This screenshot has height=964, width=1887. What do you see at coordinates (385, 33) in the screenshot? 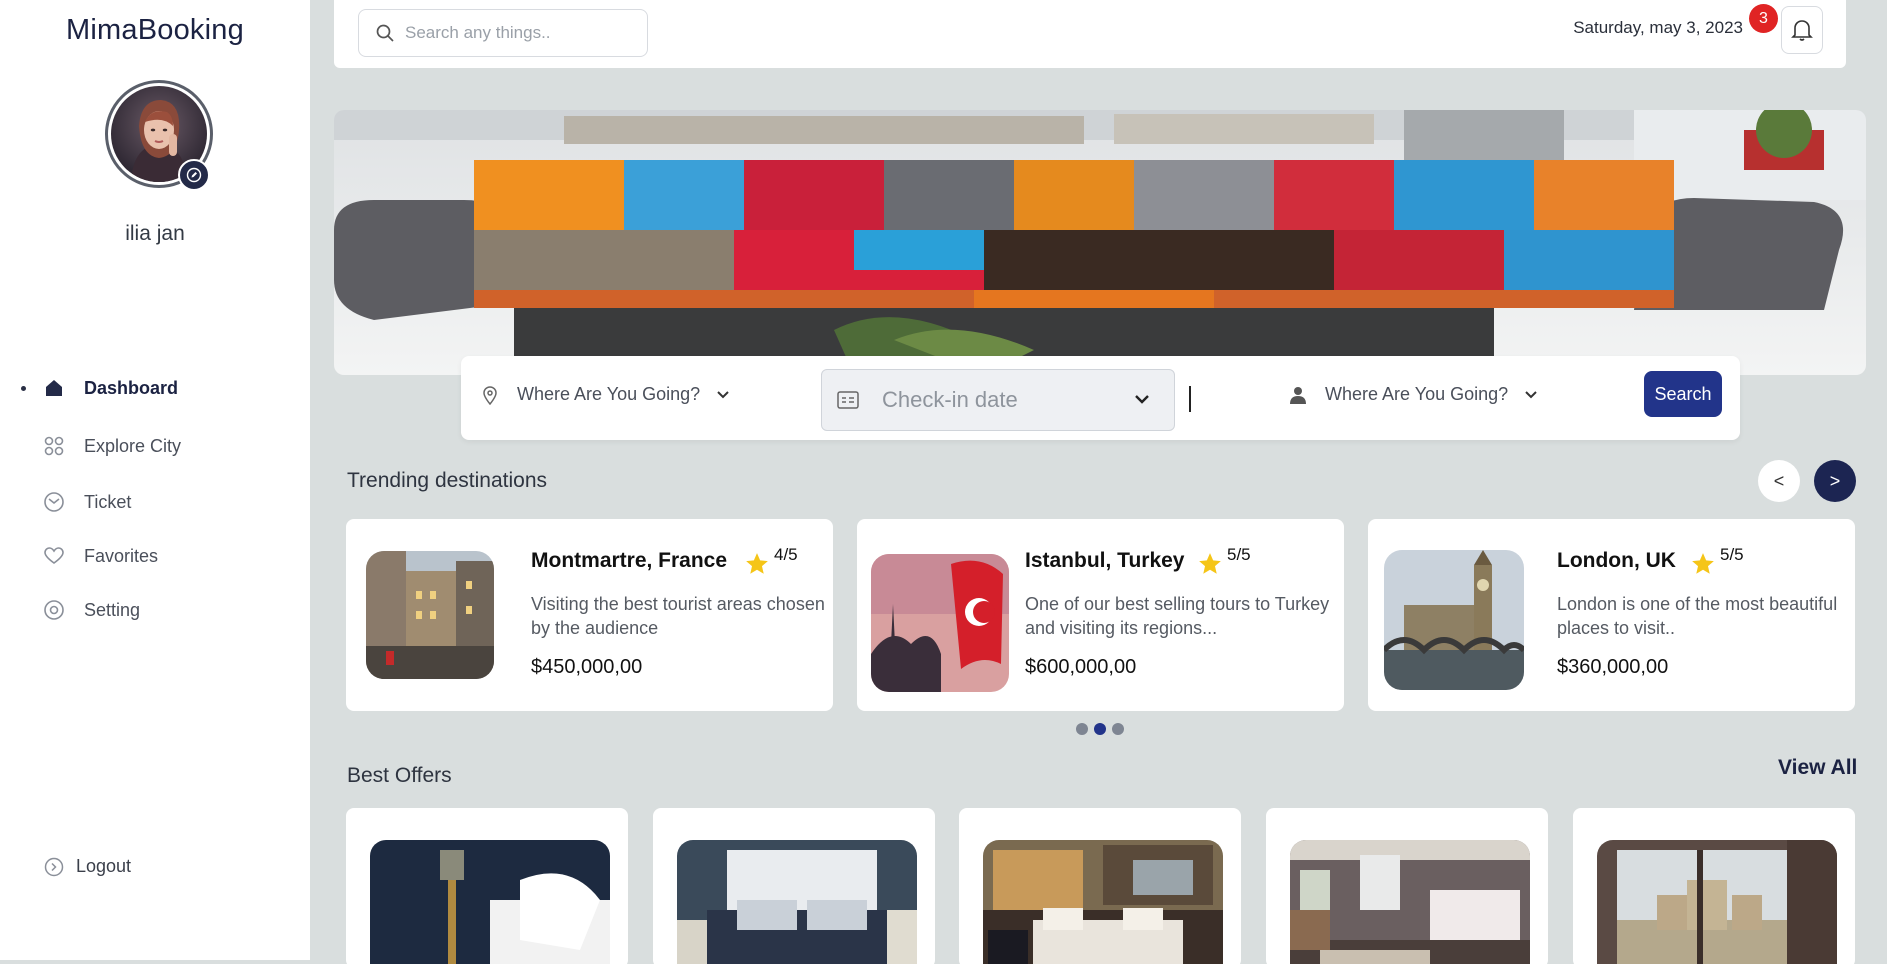
I see `search-icon` at bounding box center [385, 33].